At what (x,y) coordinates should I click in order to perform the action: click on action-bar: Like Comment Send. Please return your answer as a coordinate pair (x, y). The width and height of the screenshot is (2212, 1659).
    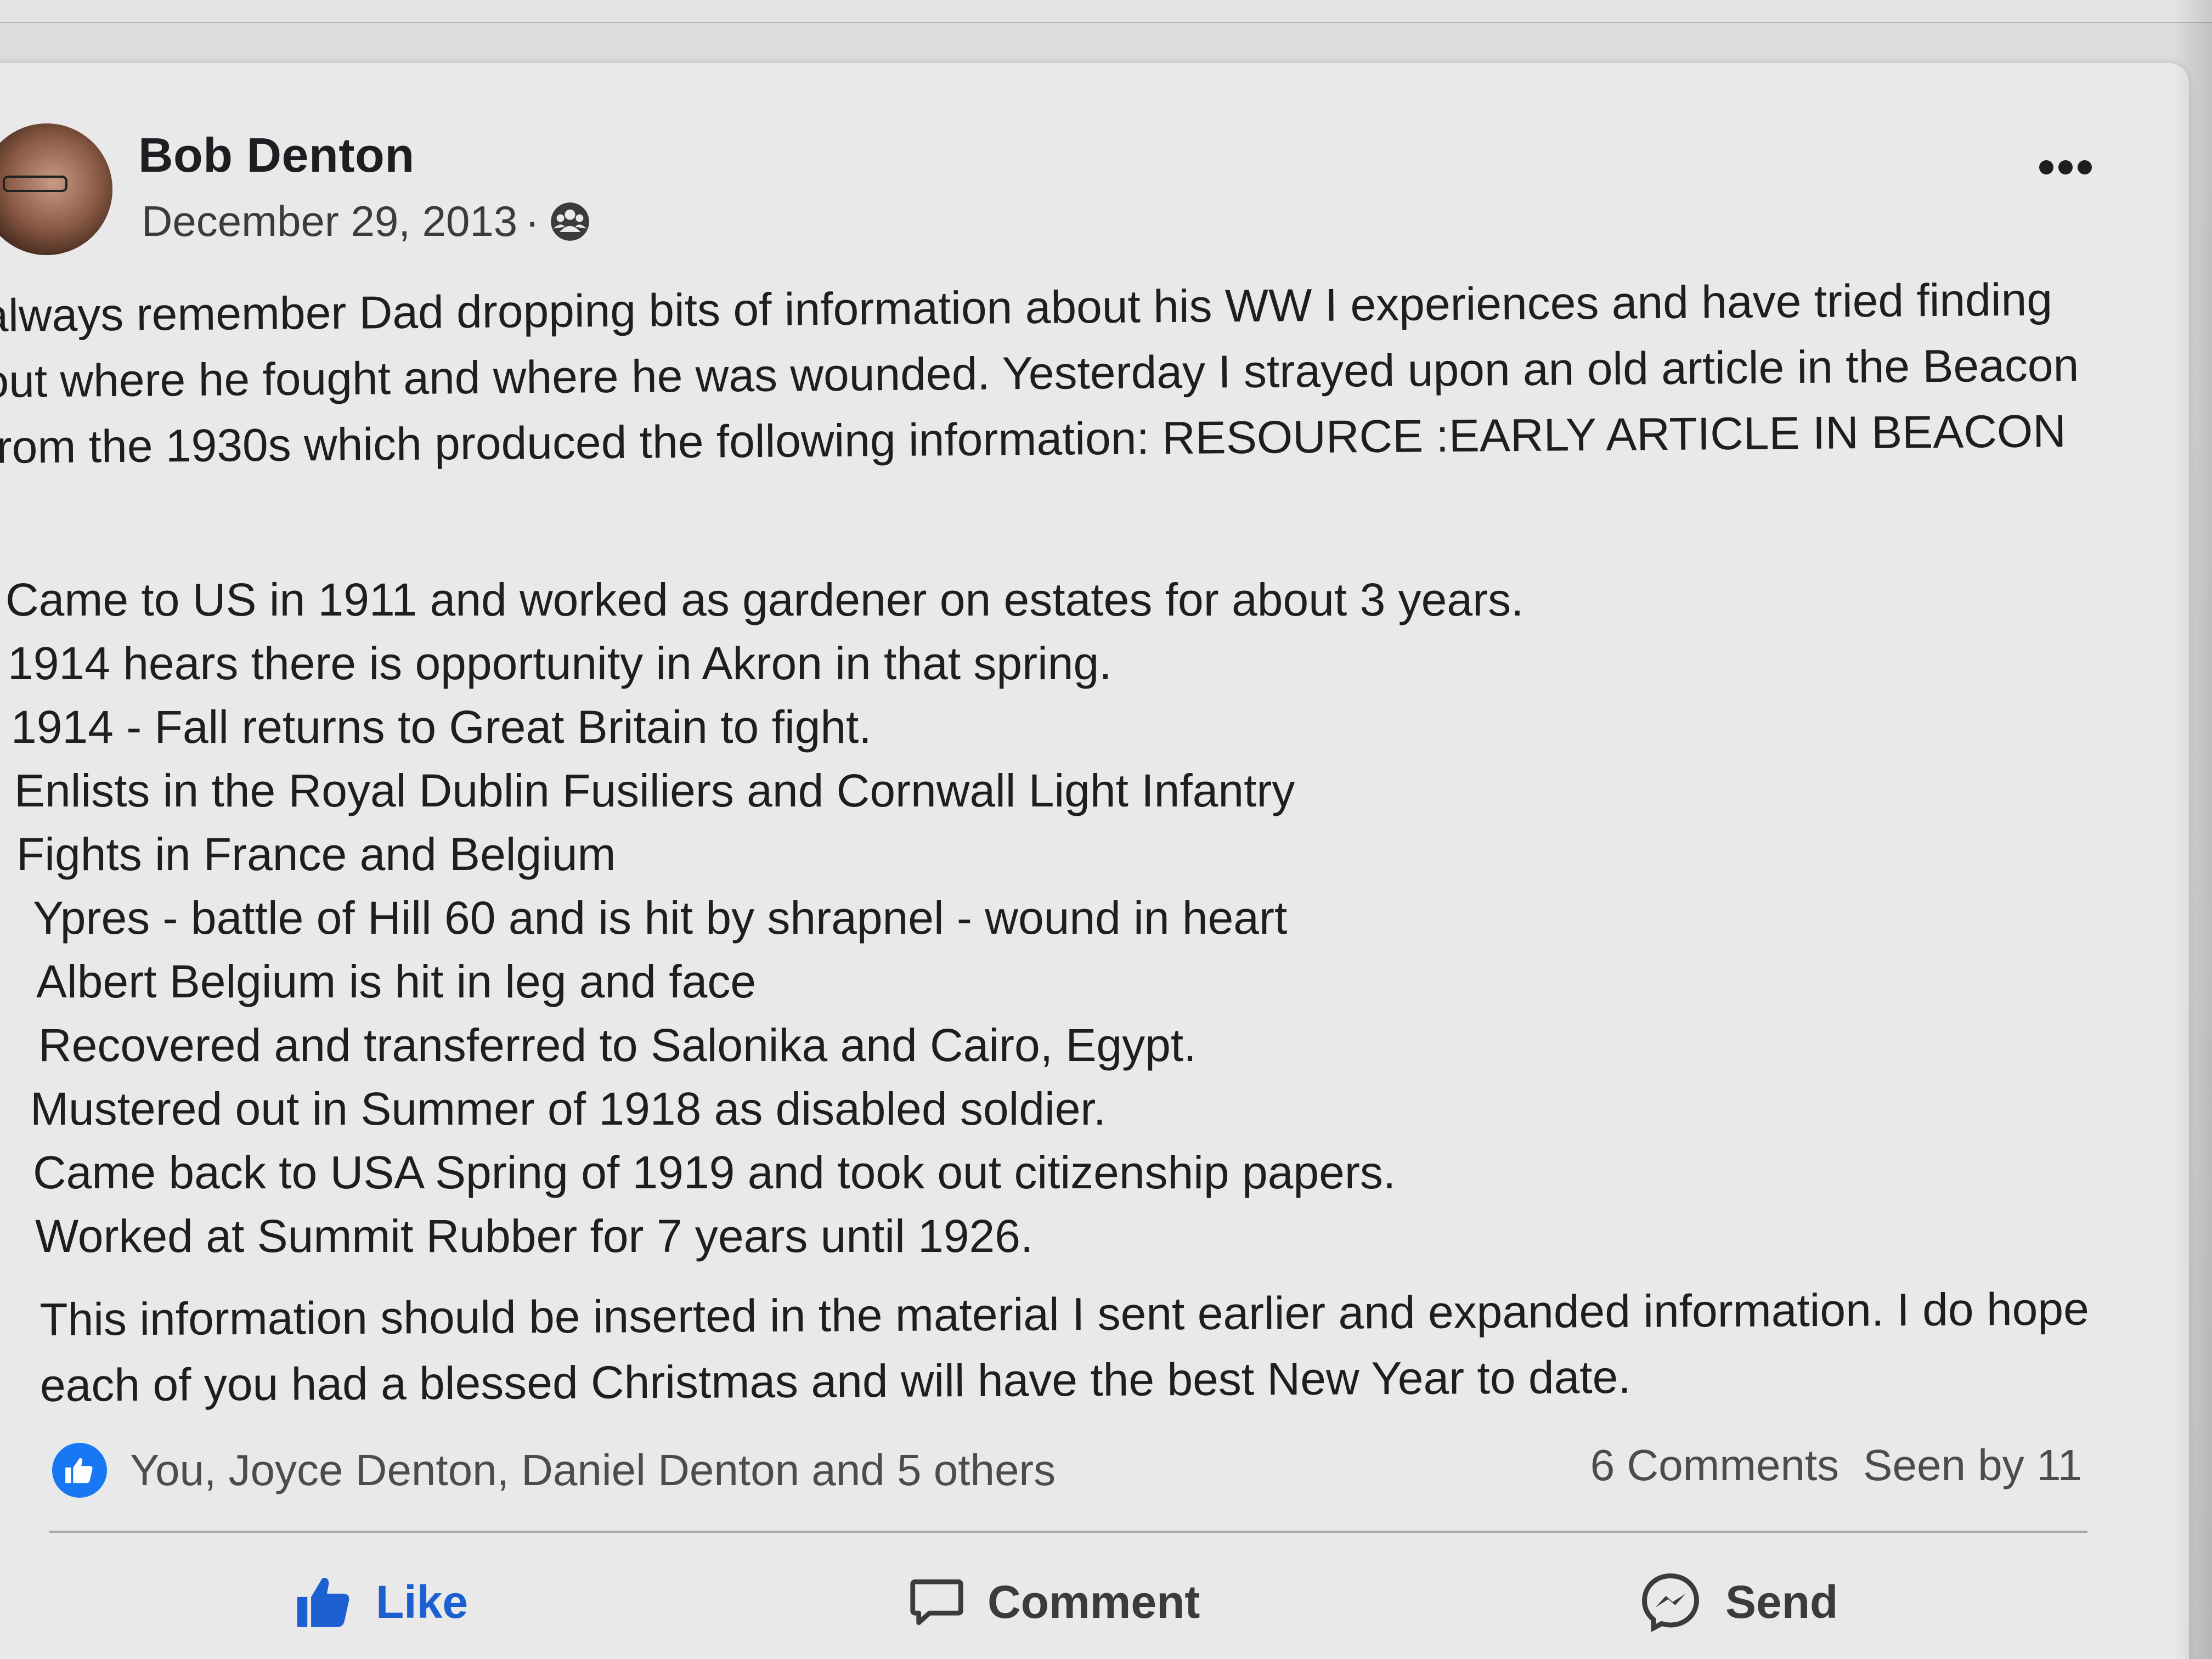
    Looking at the image, I should click on (1106, 1602).